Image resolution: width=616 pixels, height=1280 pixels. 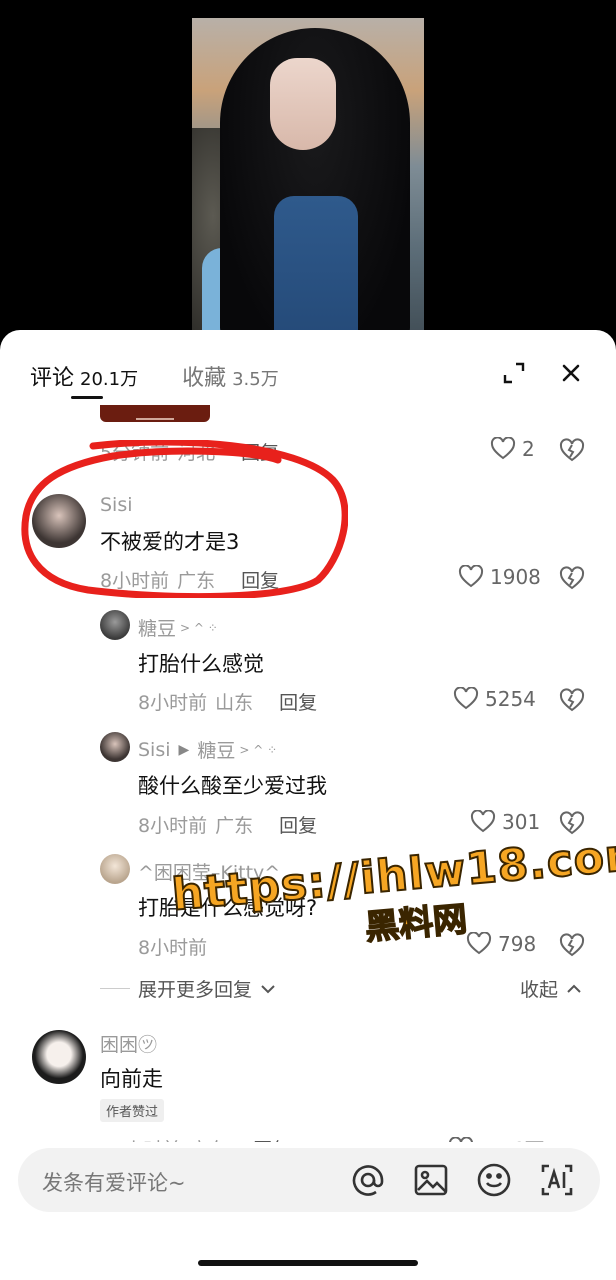 I want to click on like-button: 301, so click(x=505, y=822).